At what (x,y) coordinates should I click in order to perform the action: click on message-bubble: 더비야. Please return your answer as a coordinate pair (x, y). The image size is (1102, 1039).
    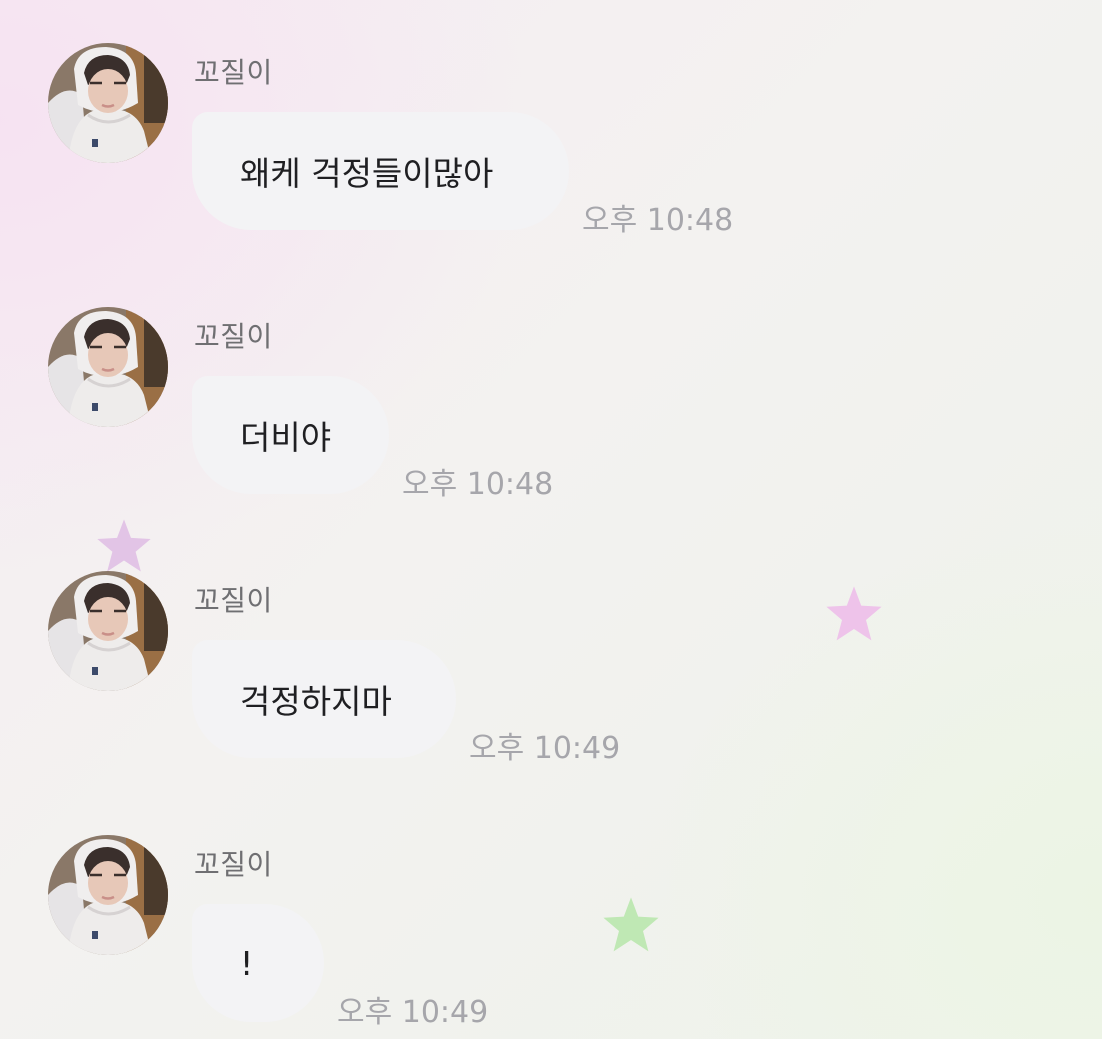
    Looking at the image, I should click on (290, 435).